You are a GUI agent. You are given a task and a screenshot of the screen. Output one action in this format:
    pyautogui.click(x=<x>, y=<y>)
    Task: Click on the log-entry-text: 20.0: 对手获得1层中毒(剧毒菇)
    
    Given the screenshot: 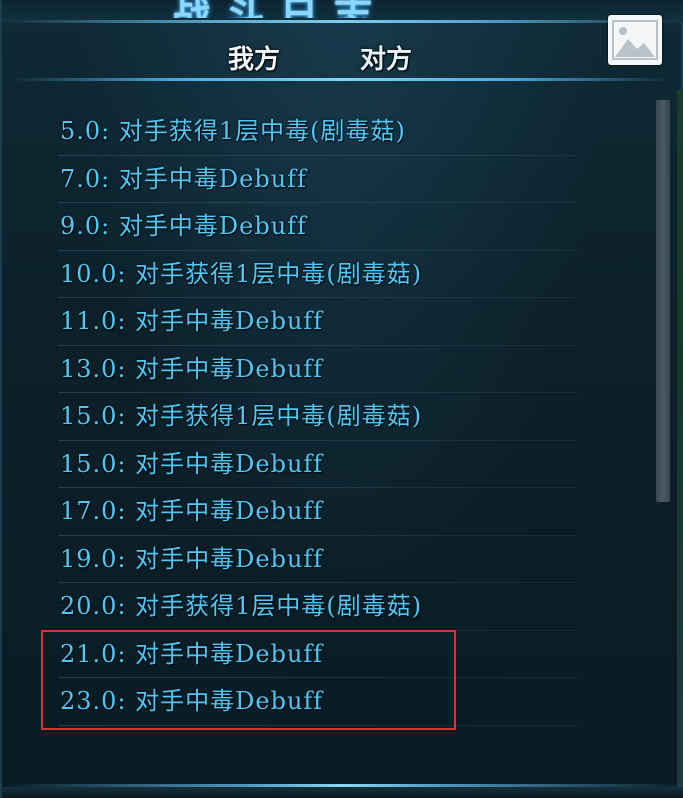 What is the action you would take?
    pyautogui.click(x=241, y=606)
    